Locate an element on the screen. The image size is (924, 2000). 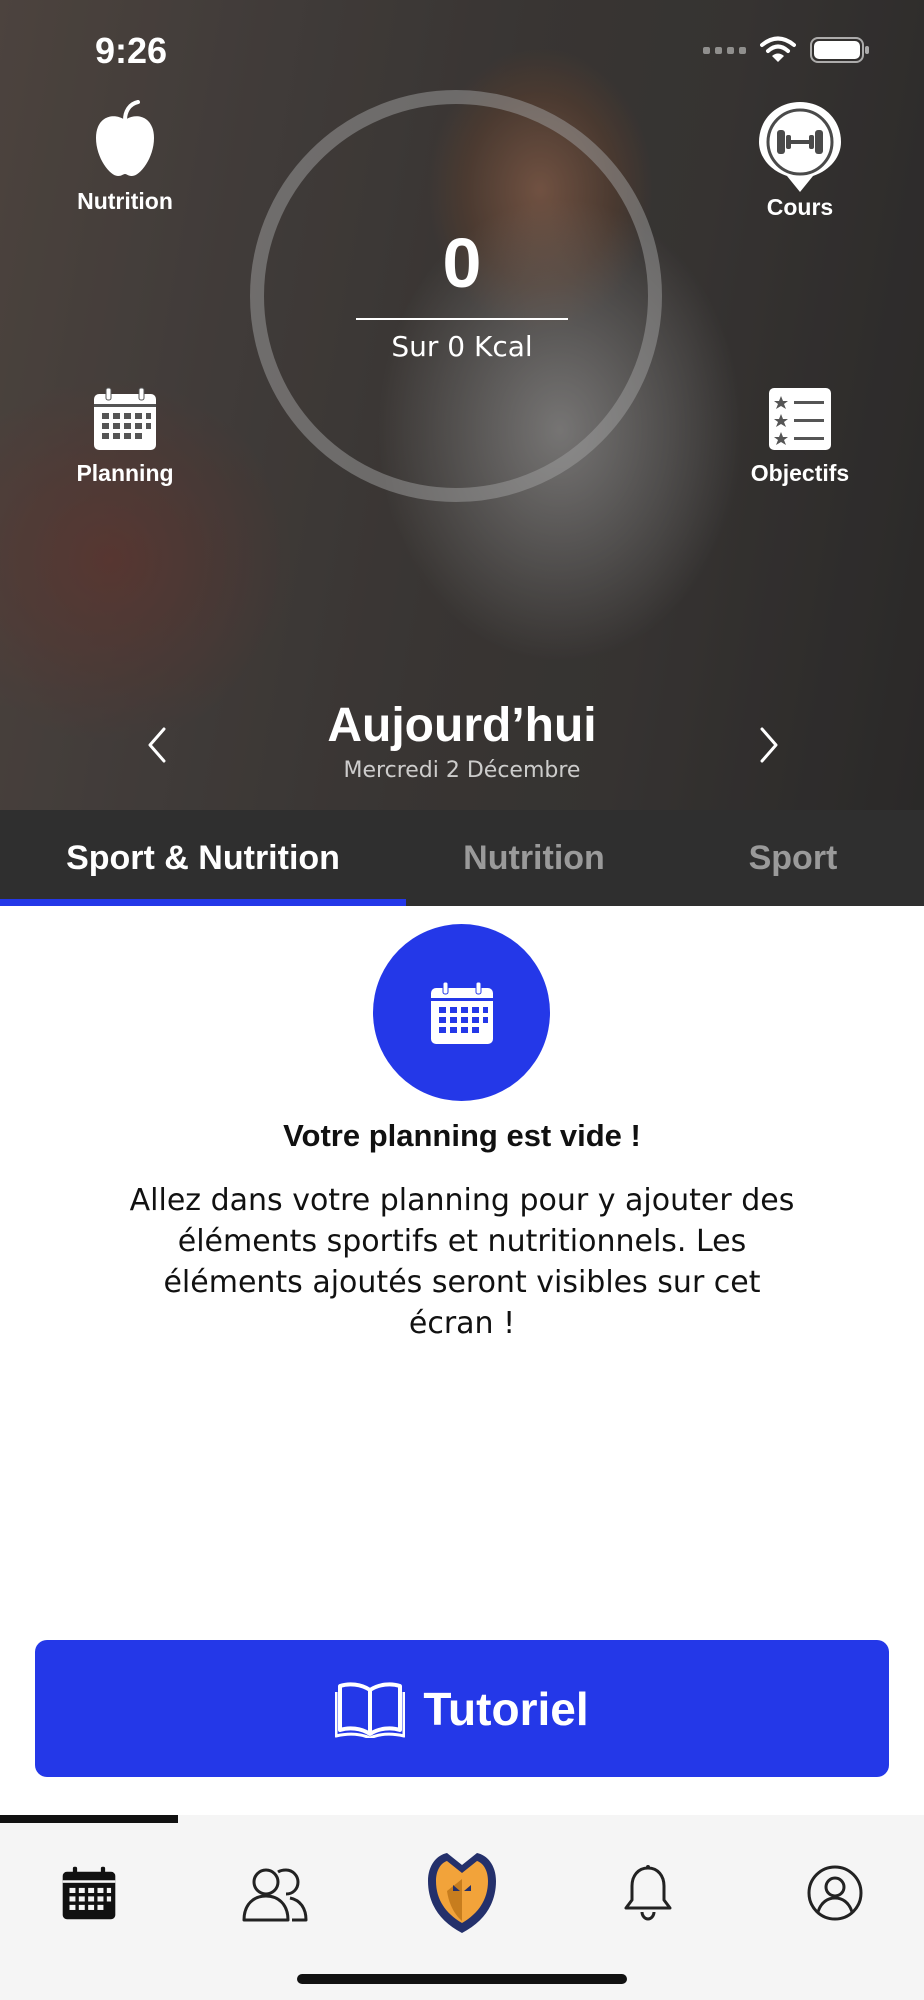
planning-label: Planning is located at coordinates (125, 473).